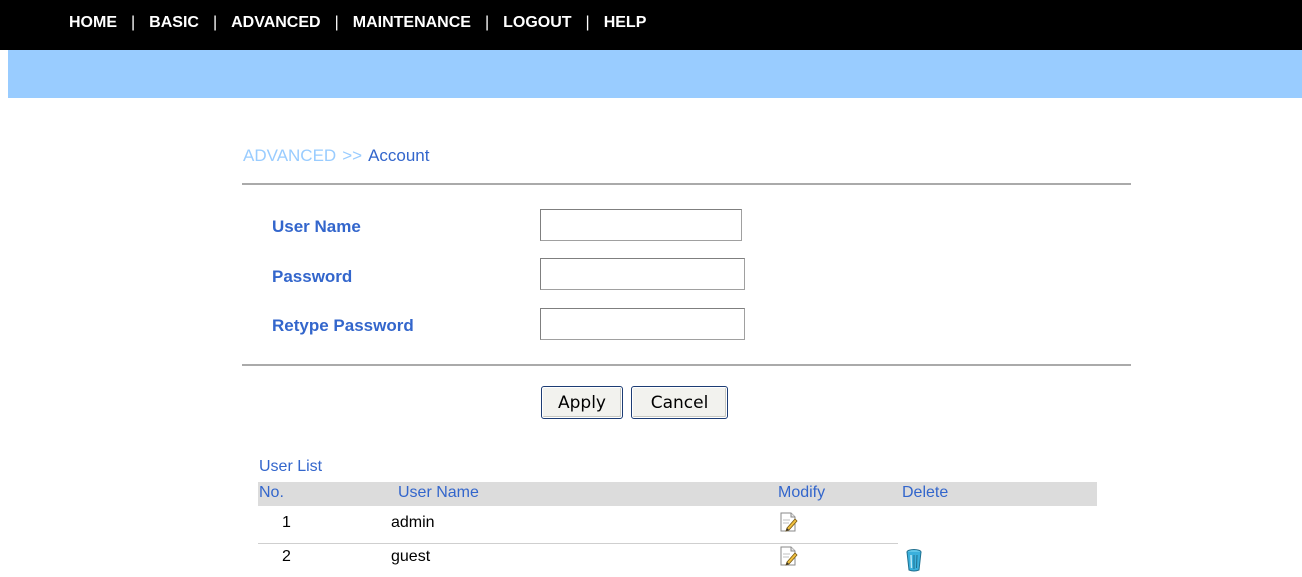 The width and height of the screenshot is (1302, 577). Describe the element at coordinates (677, 494) in the screenshot. I see `user-list-header: No. User Name Modify Delete` at that location.